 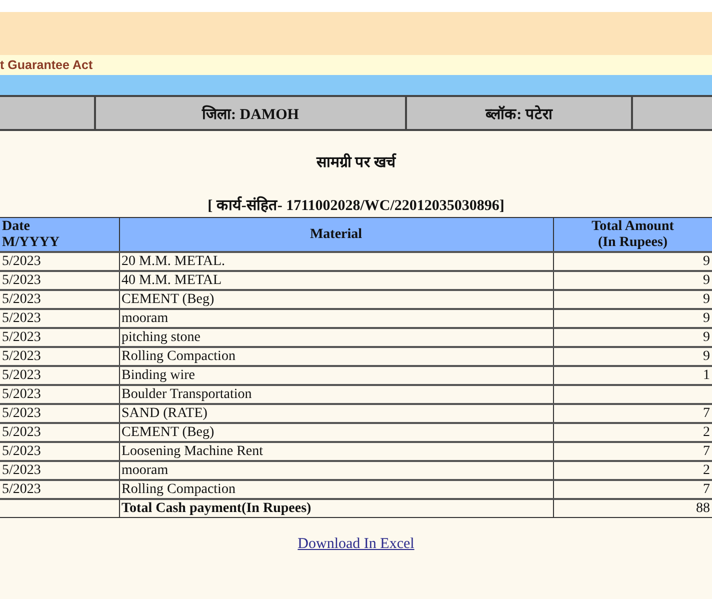 I want to click on scheme-name: t Guarantee Act, so click(x=46, y=65).